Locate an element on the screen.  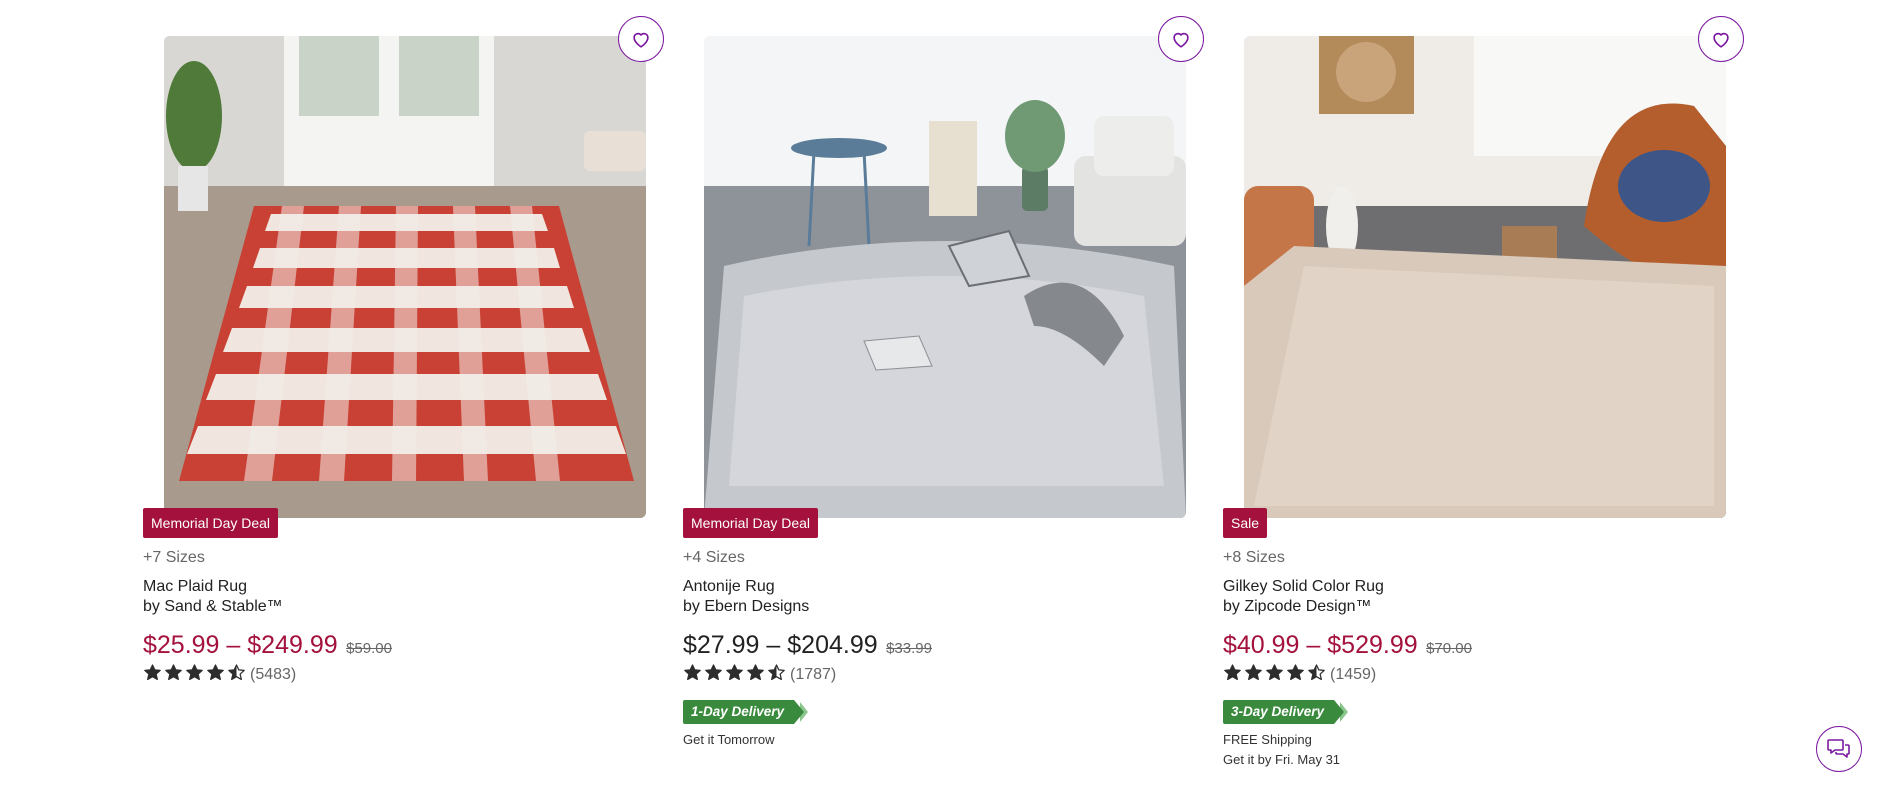
price-range: $25.99 – $249.99 is located at coordinates (240, 645).